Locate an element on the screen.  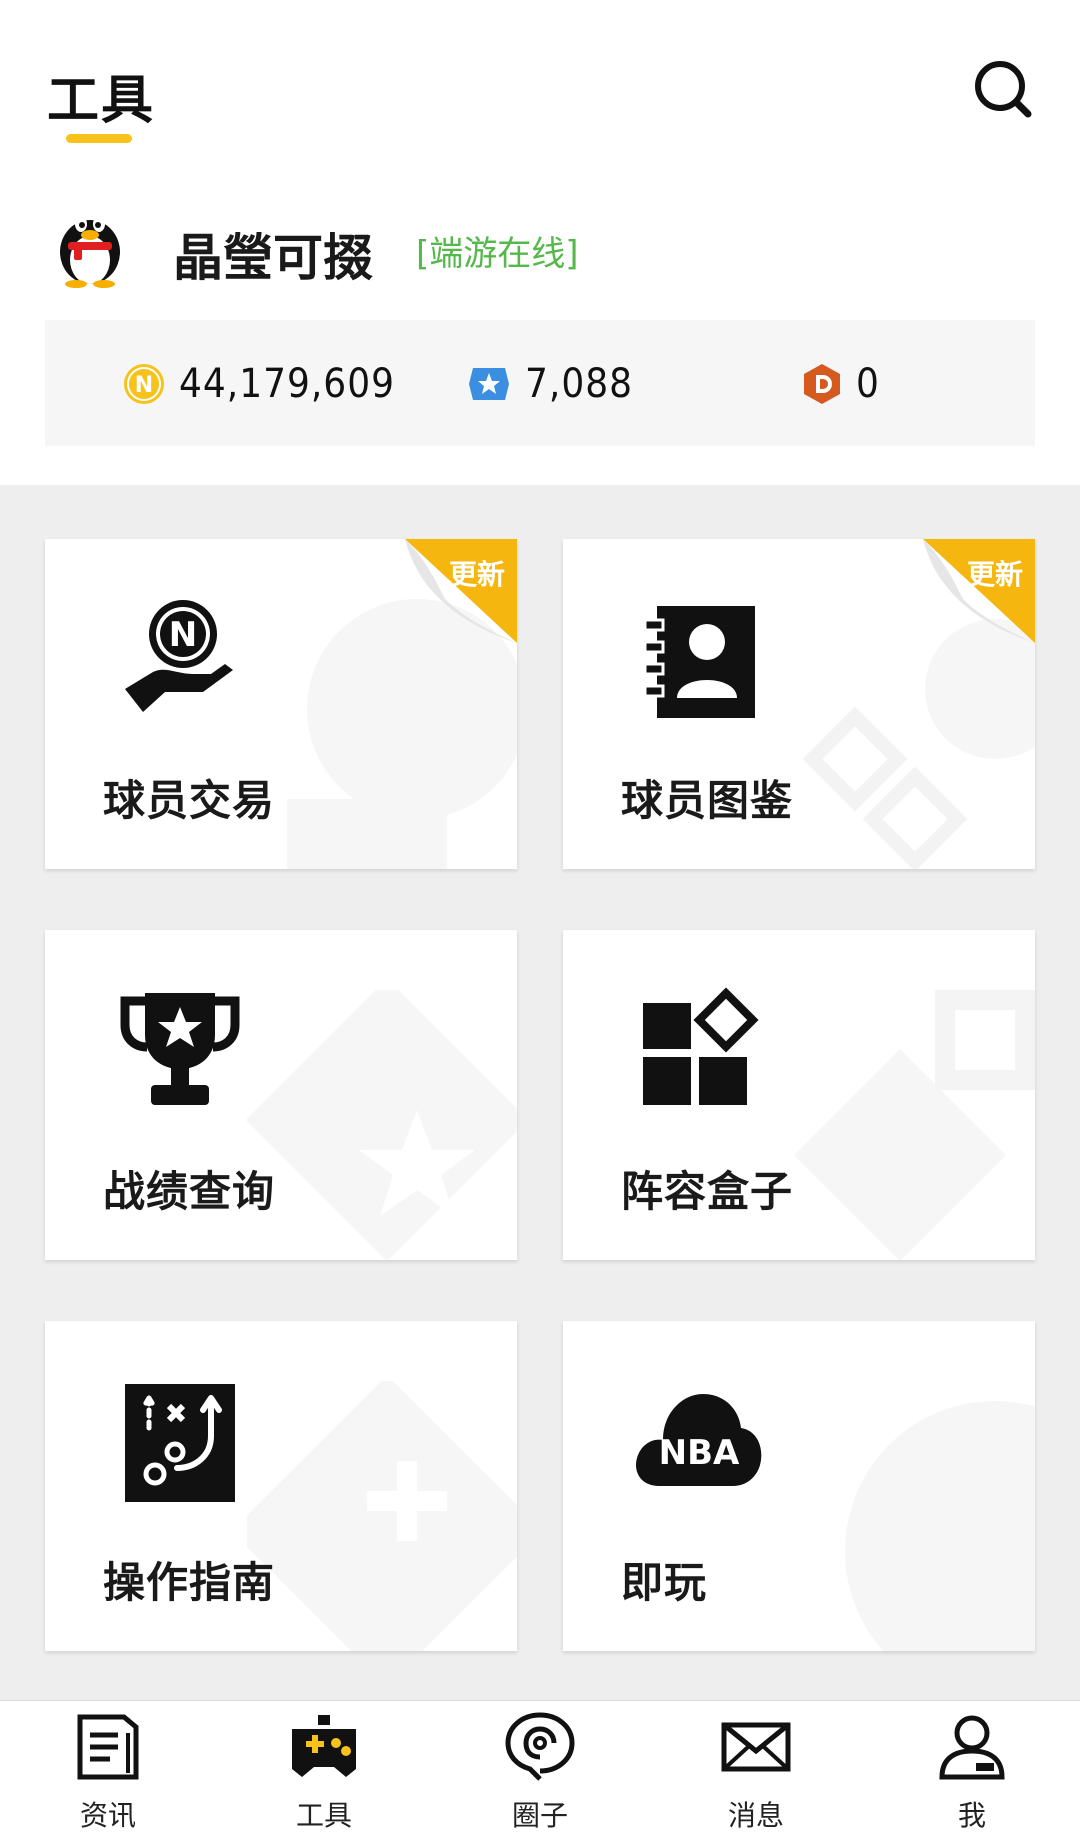
d-hex-icon is located at coordinates (822, 384).